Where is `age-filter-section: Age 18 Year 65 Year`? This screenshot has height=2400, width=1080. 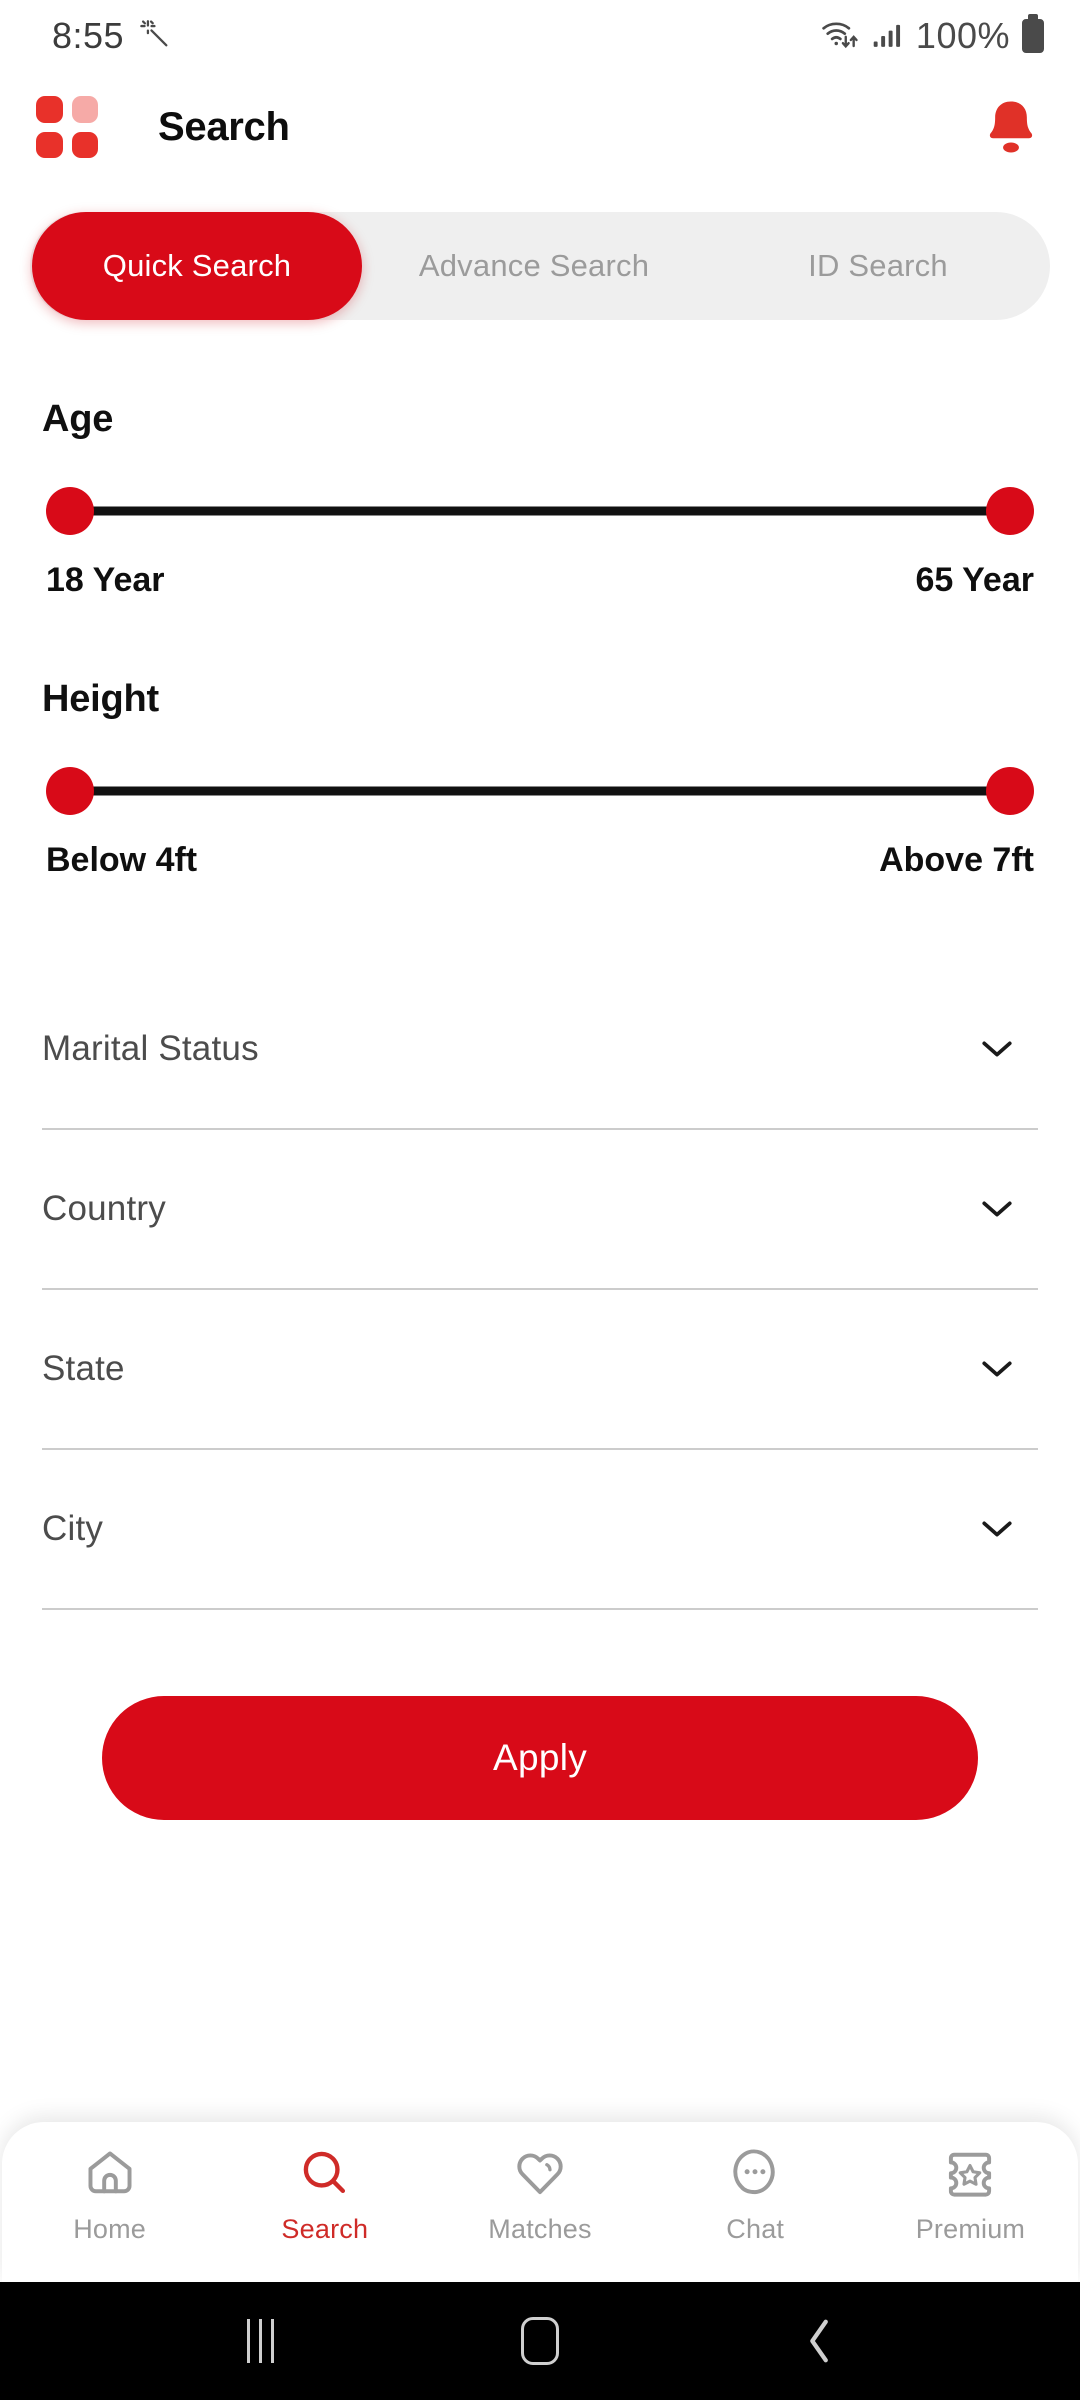
age-filter-section: Age 18 Year 65 Year is located at coordinates (540, 499).